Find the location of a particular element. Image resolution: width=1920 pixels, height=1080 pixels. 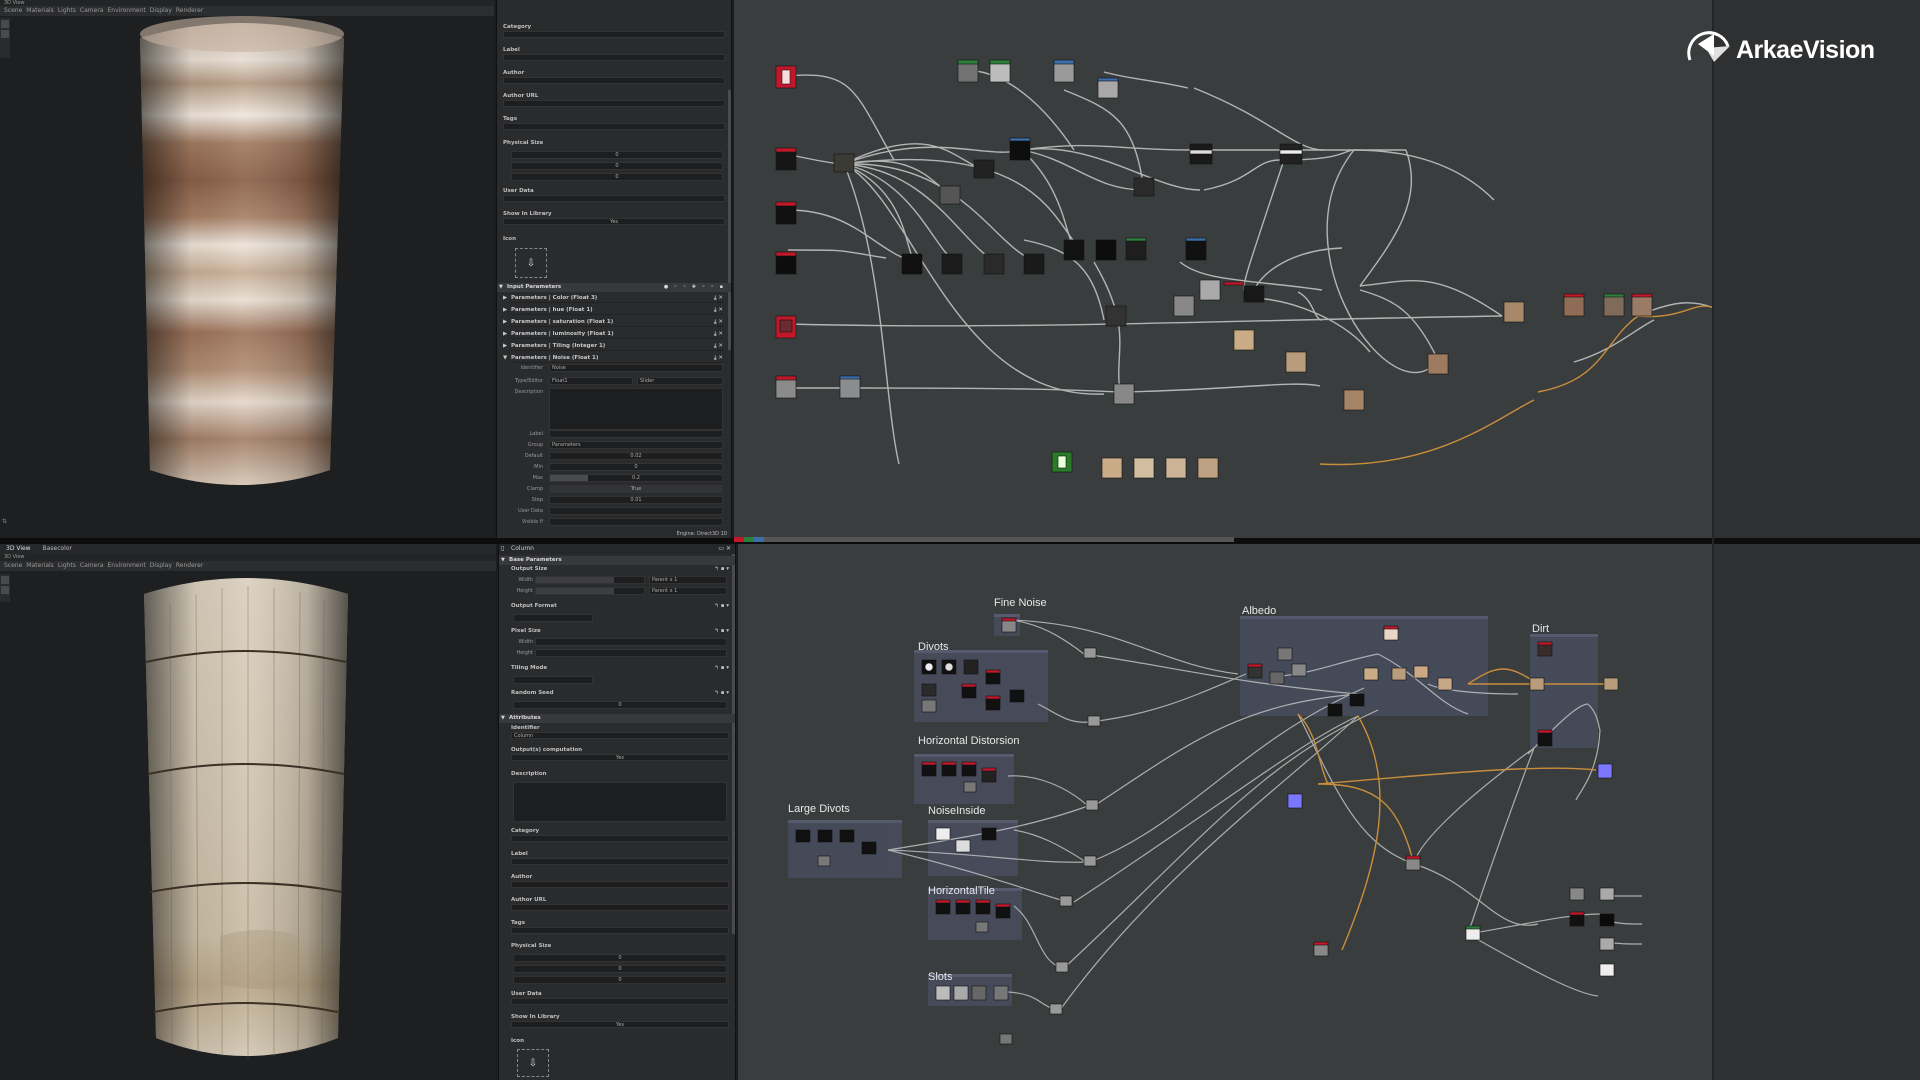

noise-editor-select: Slider is located at coordinates (680, 381).